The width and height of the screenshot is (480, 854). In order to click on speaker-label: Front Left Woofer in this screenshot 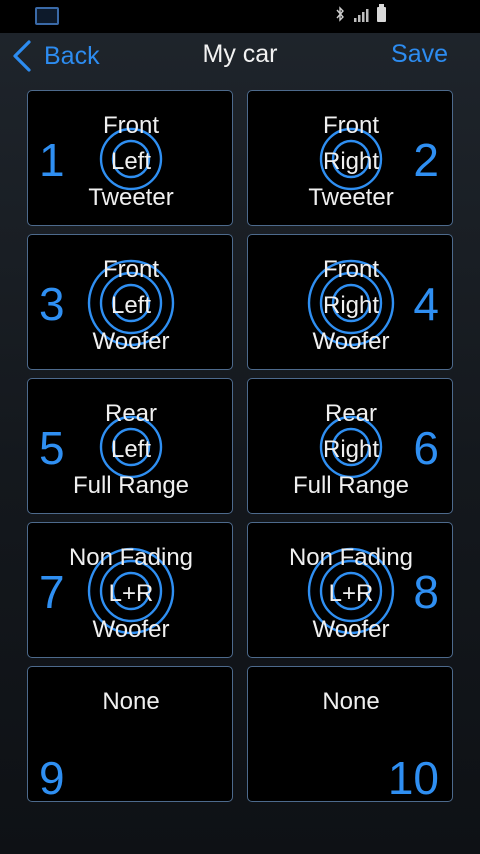, I will do `click(130, 308)`.